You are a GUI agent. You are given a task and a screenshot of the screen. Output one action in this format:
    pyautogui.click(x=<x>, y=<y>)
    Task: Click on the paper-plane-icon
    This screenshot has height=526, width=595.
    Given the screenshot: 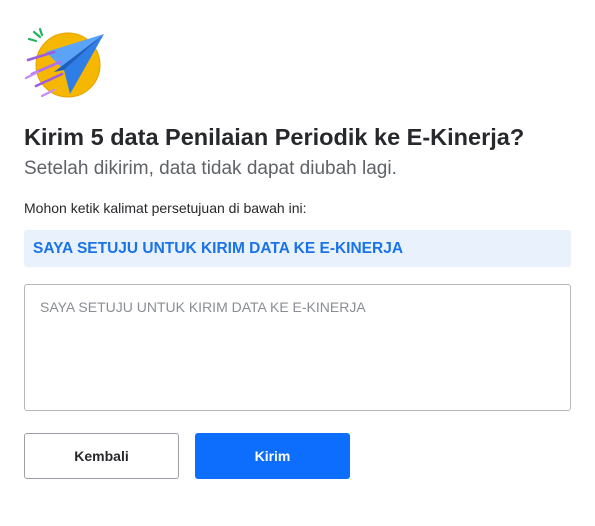 What is the action you would take?
    pyautogui.click(x=64, y=62)
    